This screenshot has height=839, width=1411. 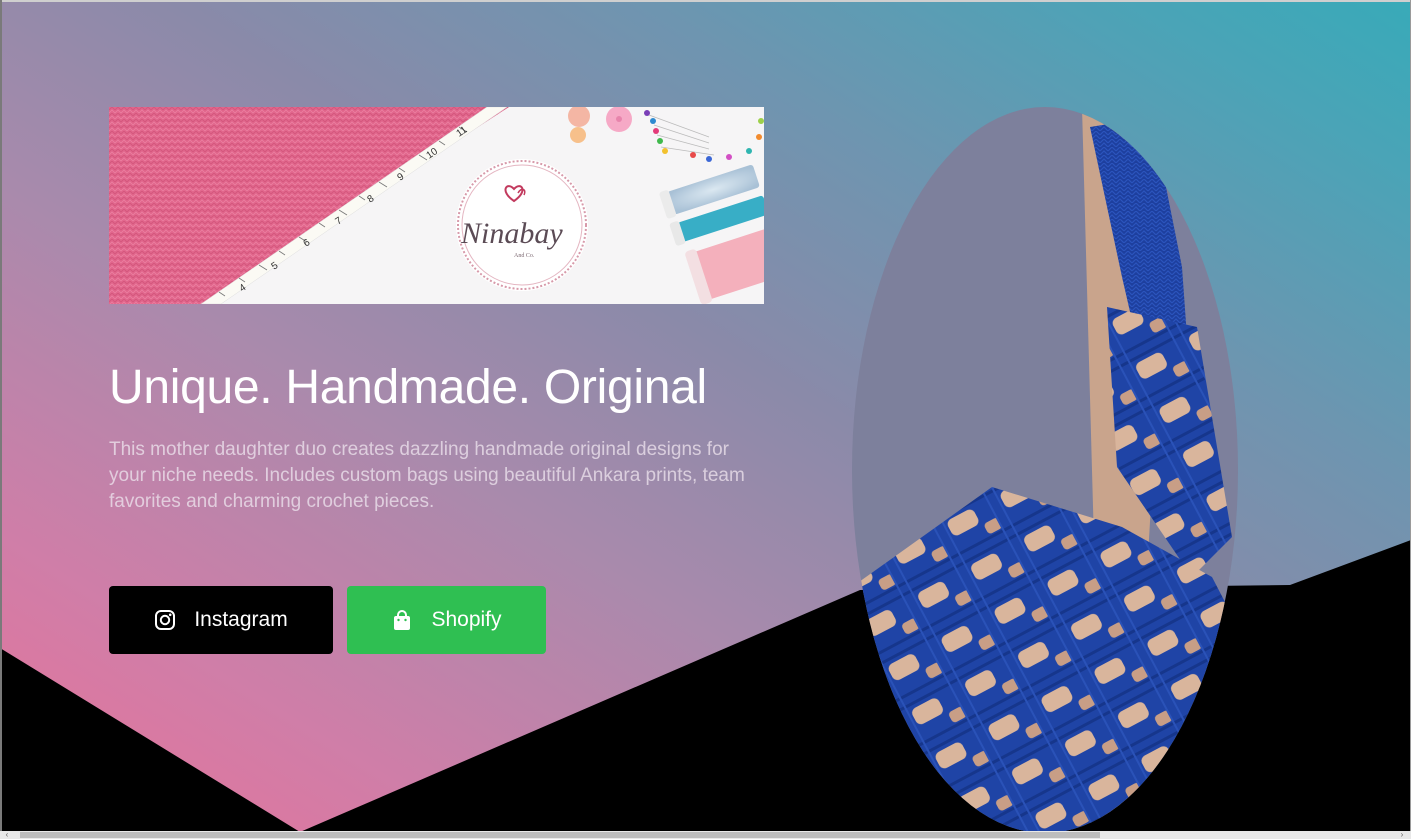 I want to click on window-top-border, so click(x=705, y=1).